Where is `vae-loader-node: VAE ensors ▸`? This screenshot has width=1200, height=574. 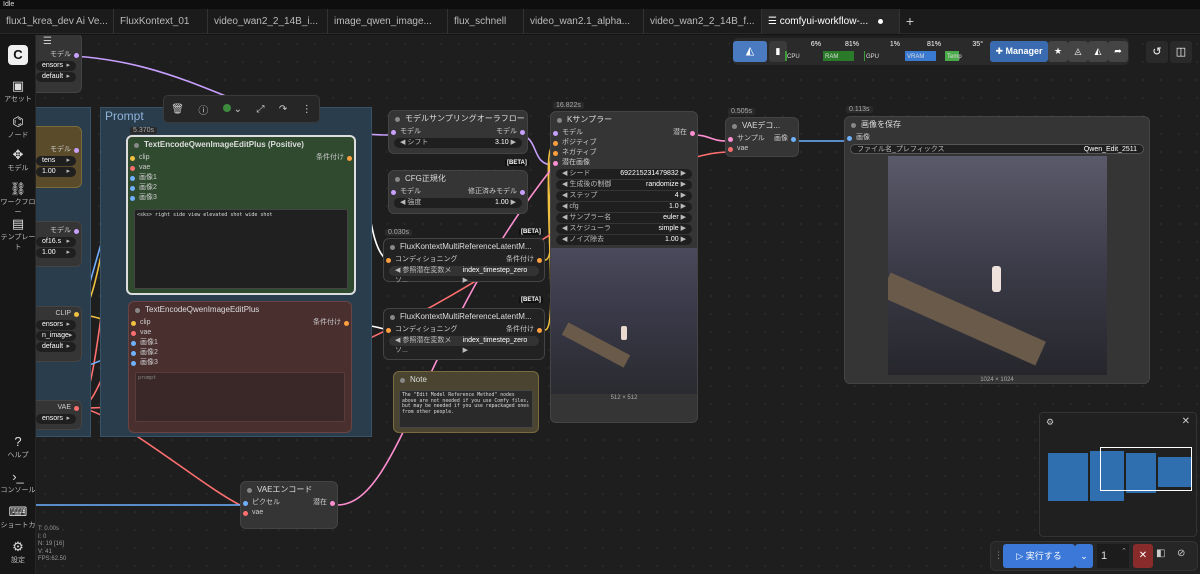 vae-loader-node: VAE ensors ▸ is located at coordinates (56, 415).